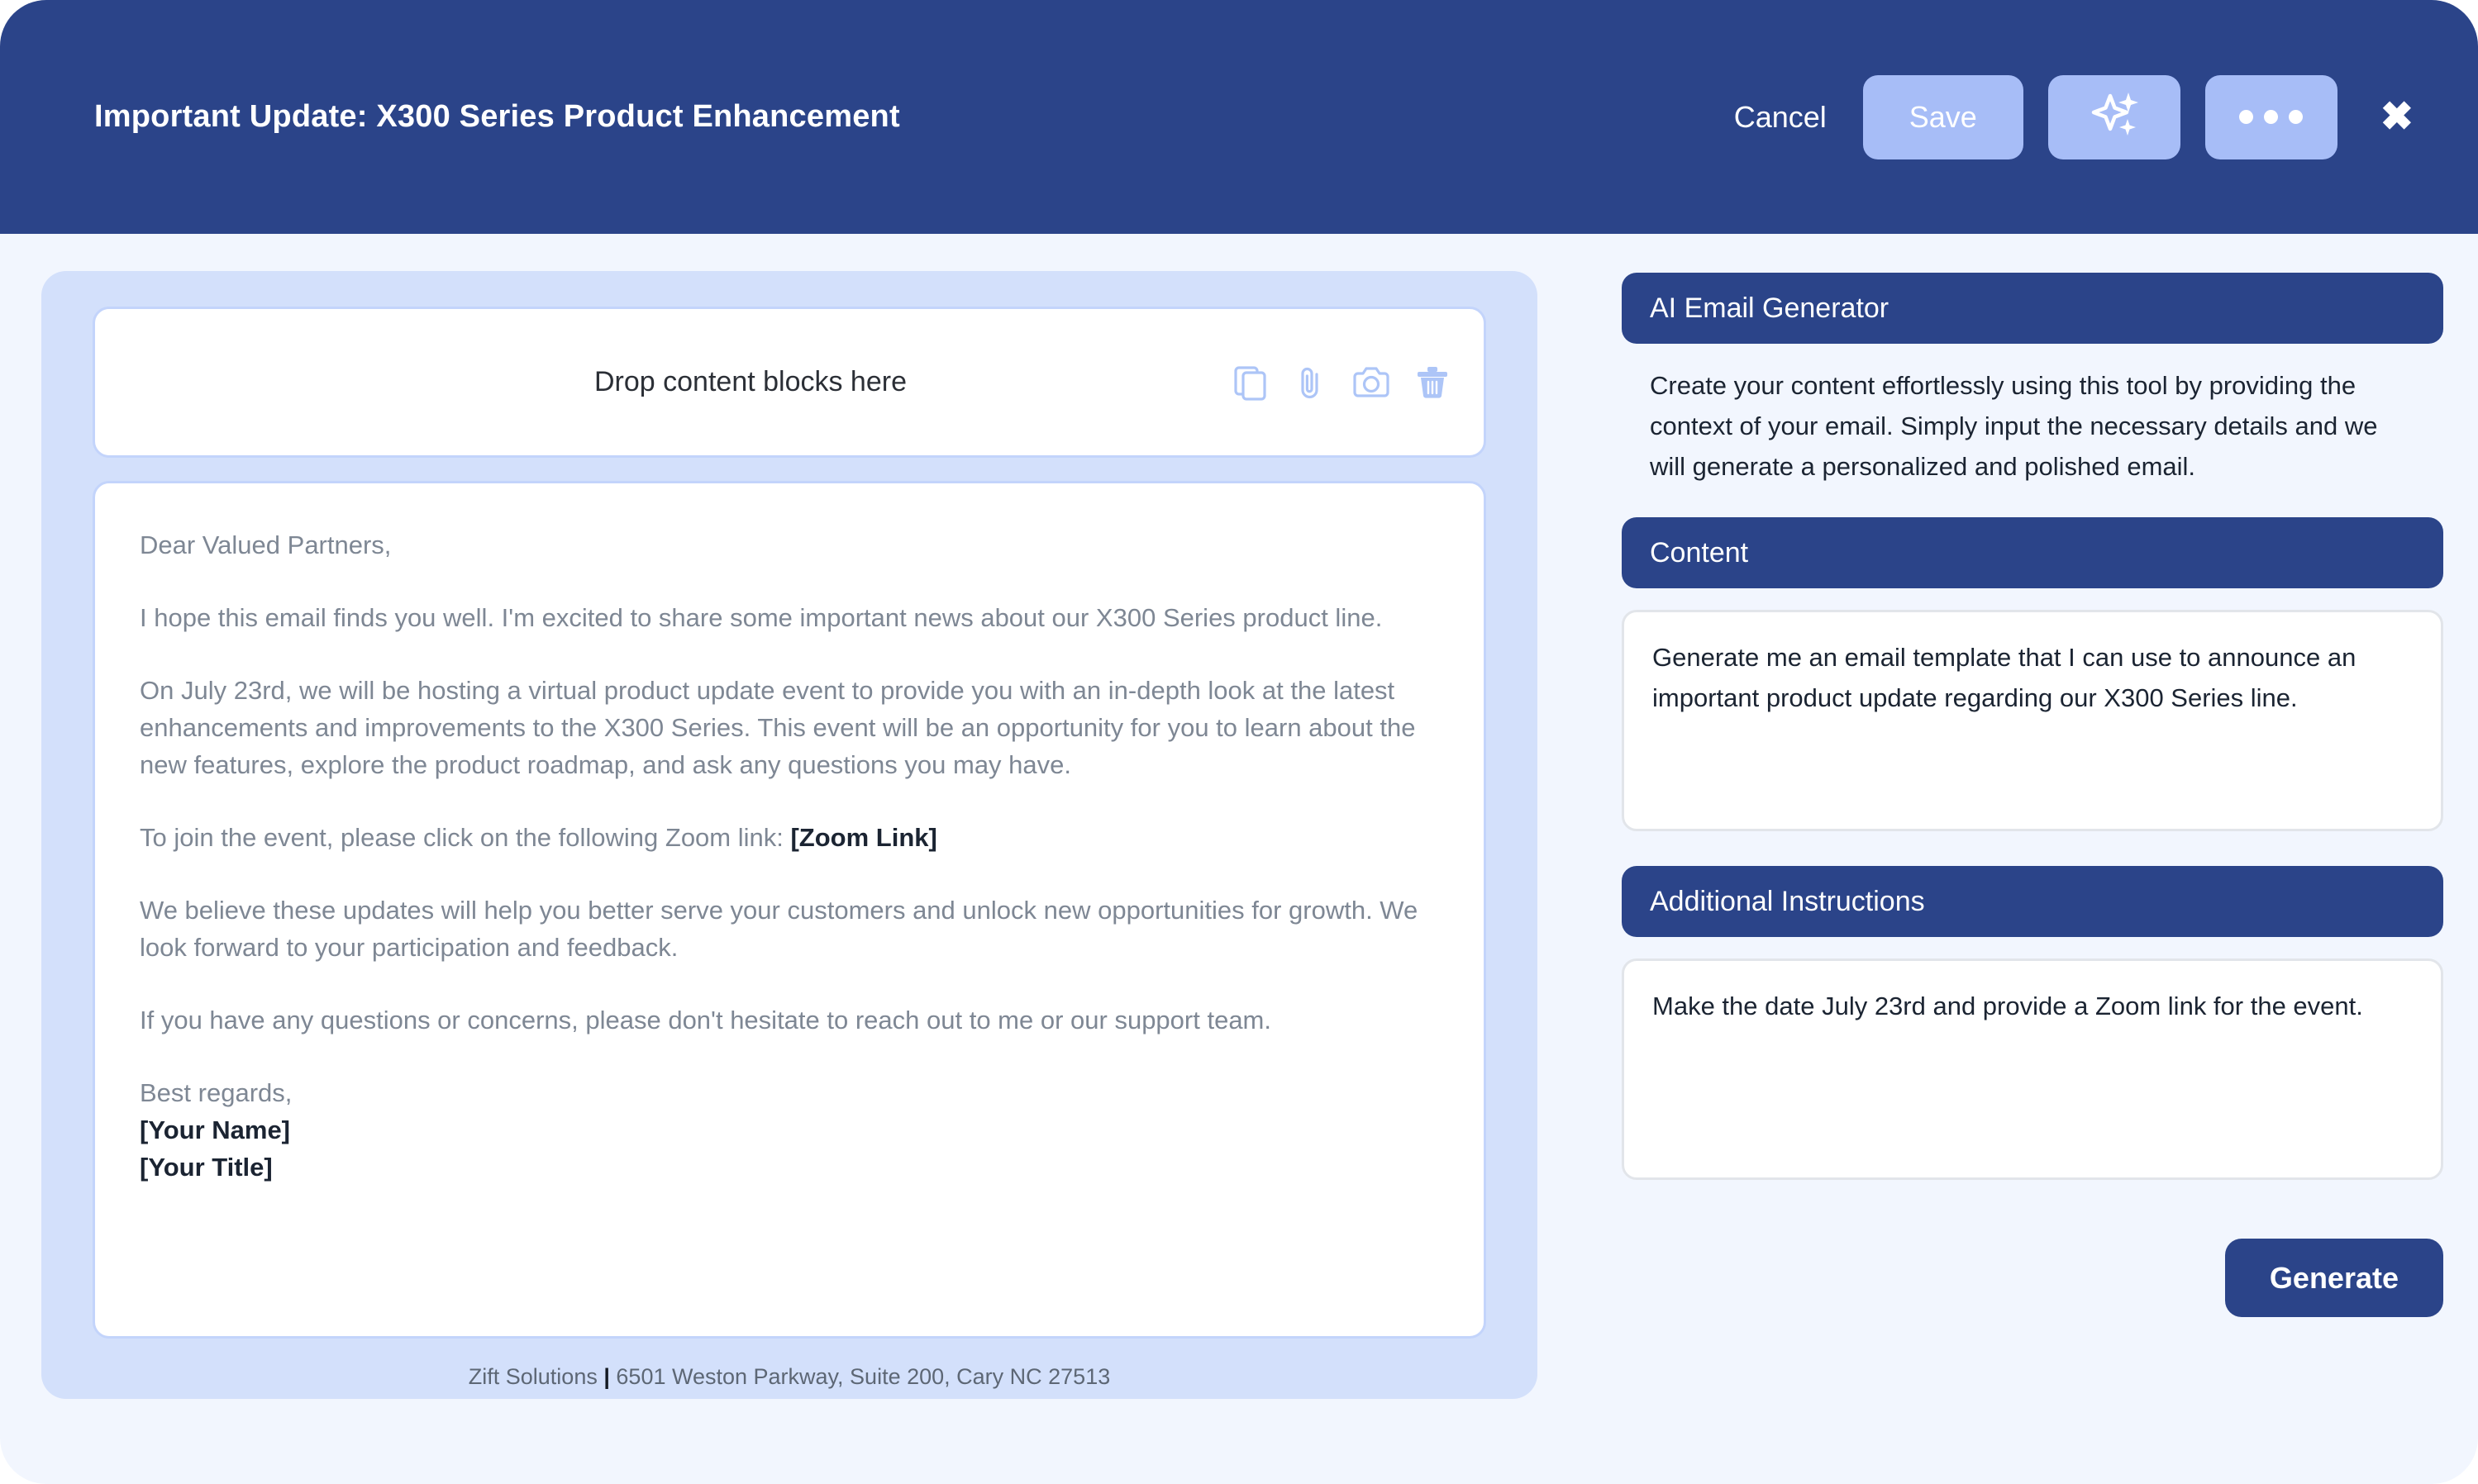 The width and height of the screenshot is (2478, 1484). I want to click on duplicate-icon, so click(1250, 382).